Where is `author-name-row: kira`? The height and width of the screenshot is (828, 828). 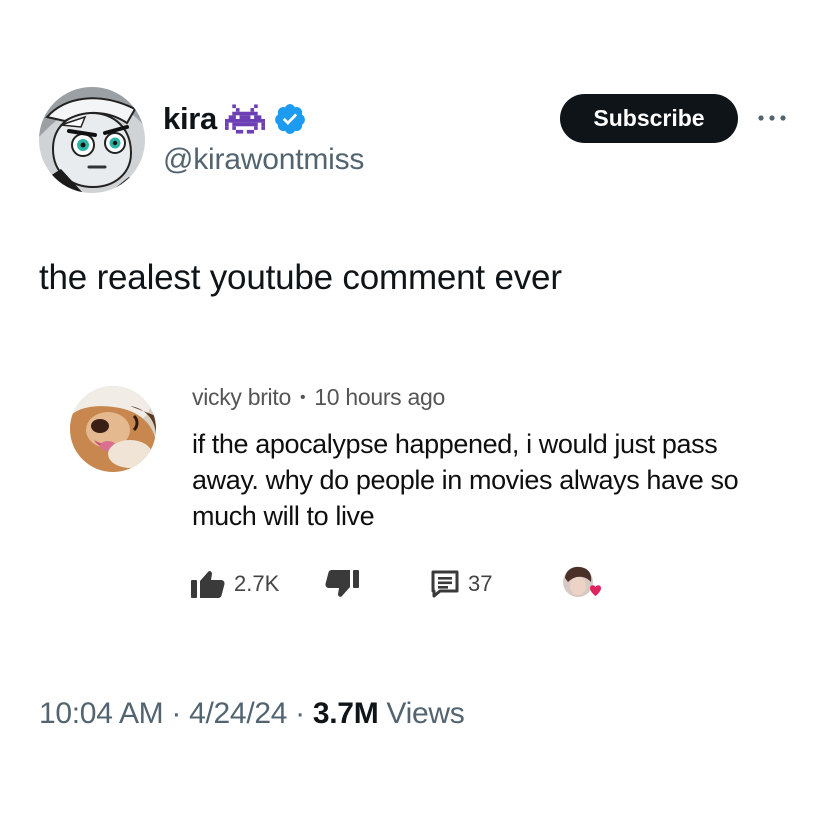
author-name-row: kira is located at coordinates (235, 119).